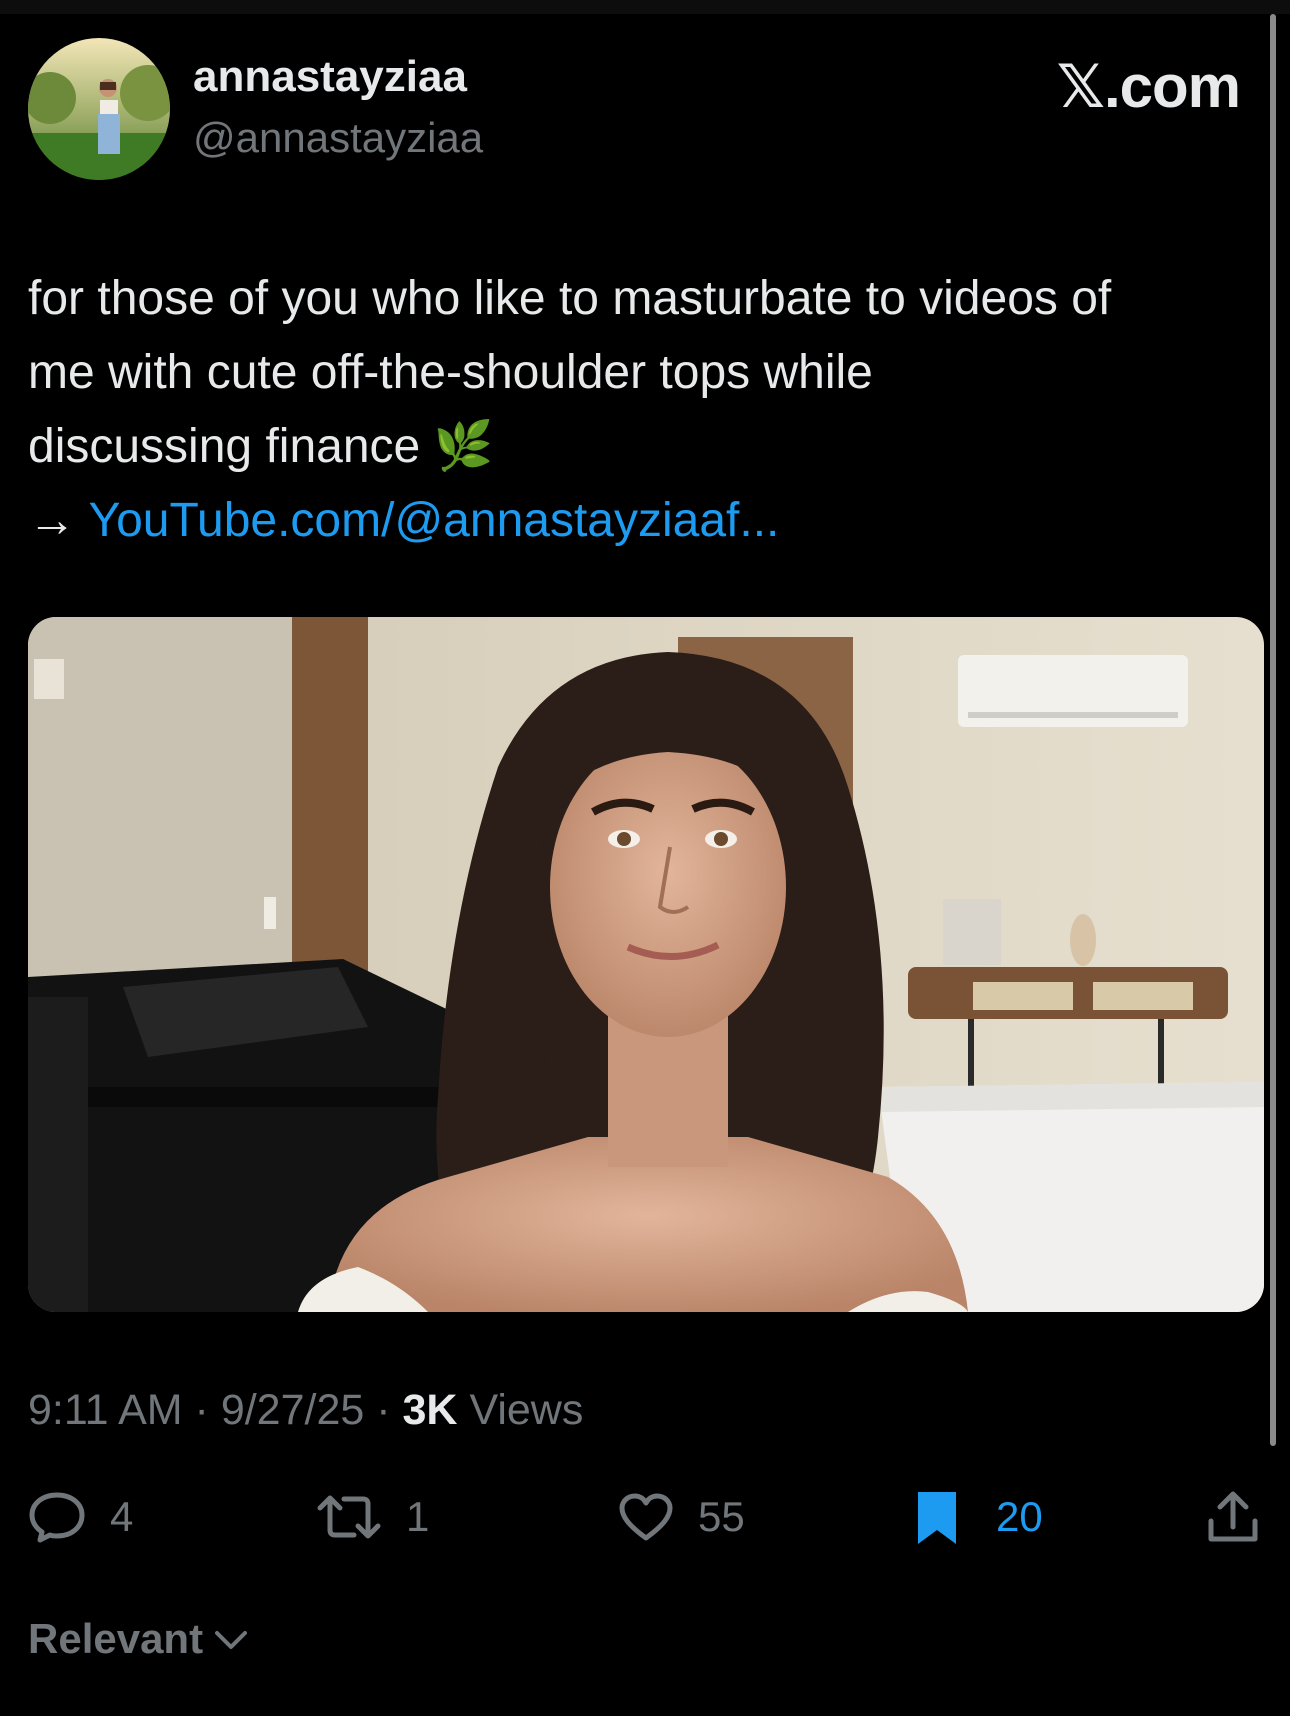 The height and width of the screenshot is (1716, 1290). Describe the element at coordinates (937, 1518) in the screenshot. I see `bookmark-icon` at that location.